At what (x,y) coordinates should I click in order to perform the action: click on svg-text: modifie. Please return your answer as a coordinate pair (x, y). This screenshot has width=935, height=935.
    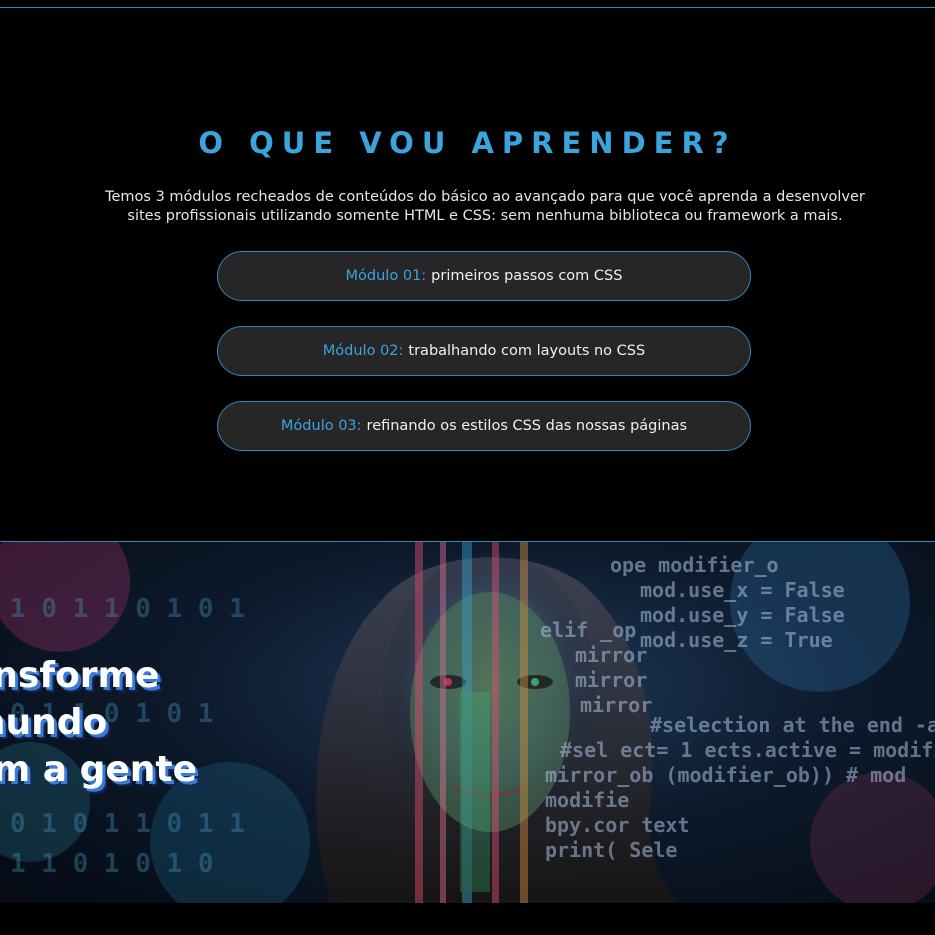
    Looking at the image, I should click on (587, 800).